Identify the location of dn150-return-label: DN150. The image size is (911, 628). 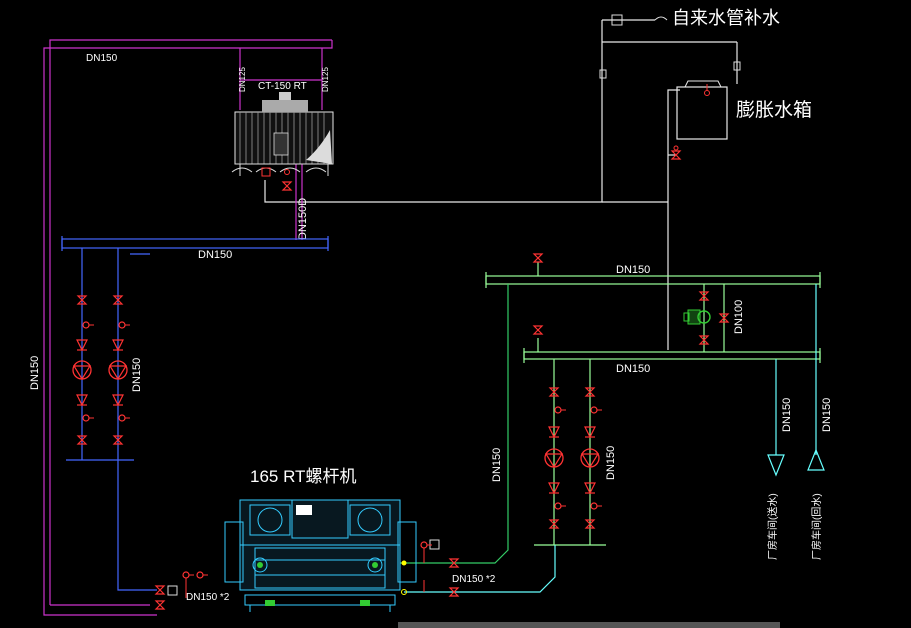
(827, 415).